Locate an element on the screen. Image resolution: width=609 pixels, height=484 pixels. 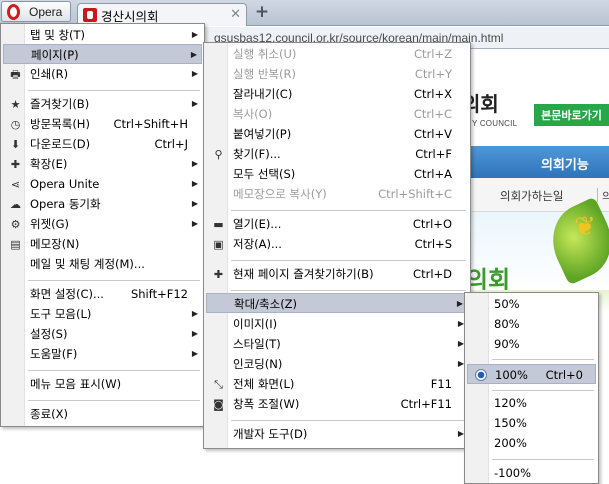
zoom-option-minus-100: -100% is located at coordinates (531, 473).